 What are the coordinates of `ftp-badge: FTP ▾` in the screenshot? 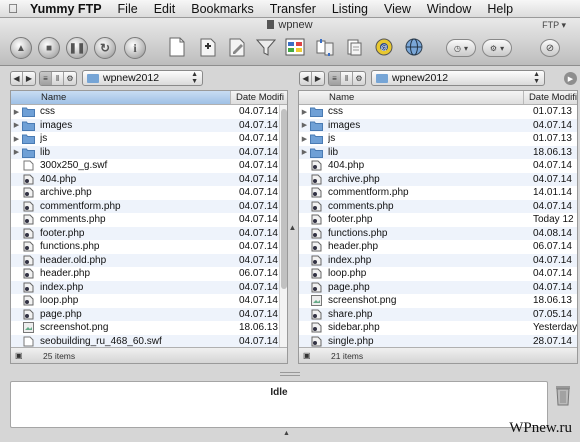 It's located at (554, 25).